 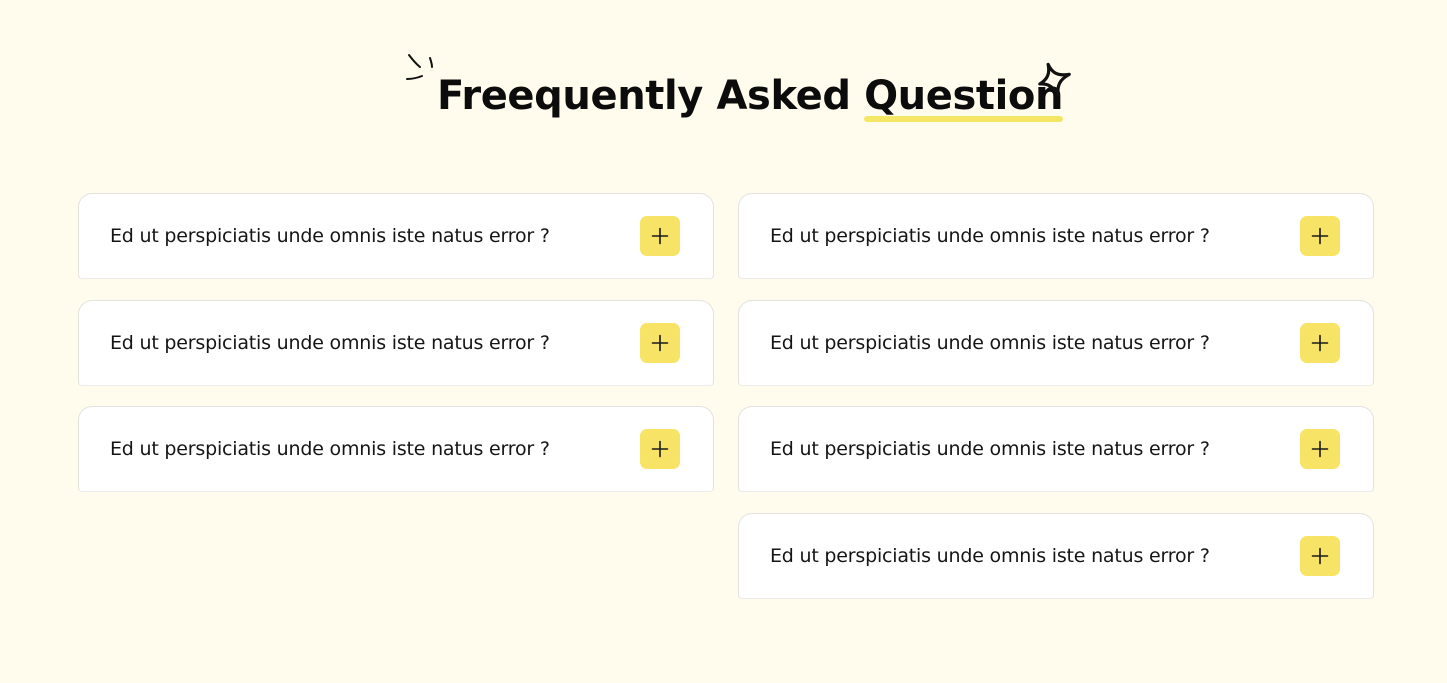 I want to click on spark-lines-icon, so click(x=419, y=67).